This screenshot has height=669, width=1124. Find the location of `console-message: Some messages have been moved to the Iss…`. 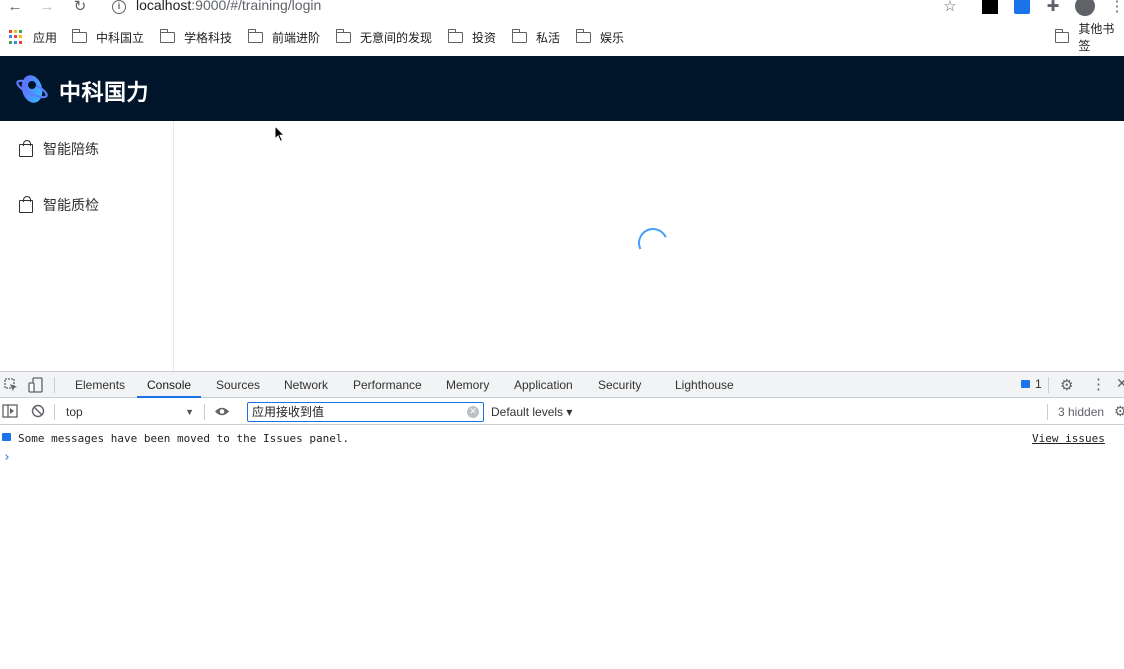

console-message: Some messages have been moved to the Iss… is located at coordinates (562, 439).